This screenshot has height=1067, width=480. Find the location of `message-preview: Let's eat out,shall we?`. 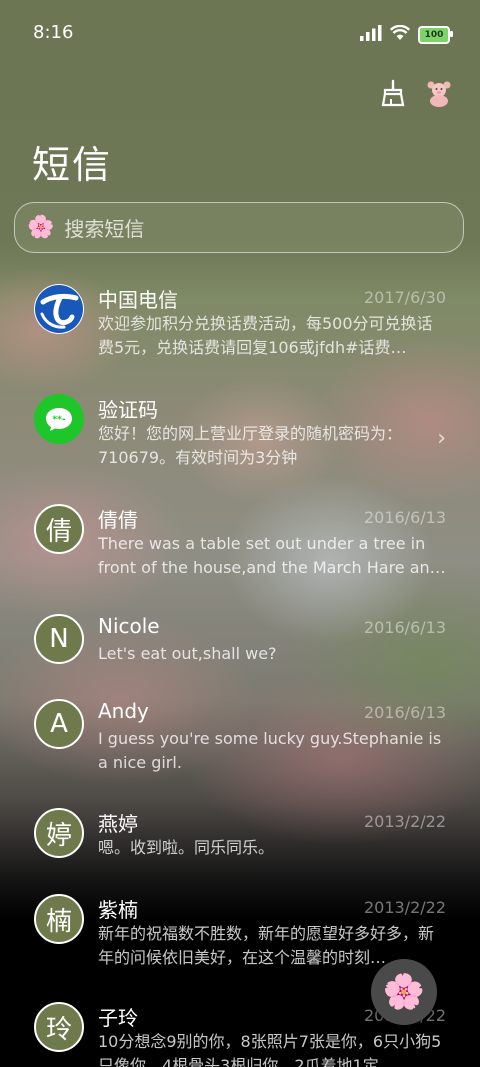

message-preview: Let's eat out,shall we? is located at coordinates (187, 653).